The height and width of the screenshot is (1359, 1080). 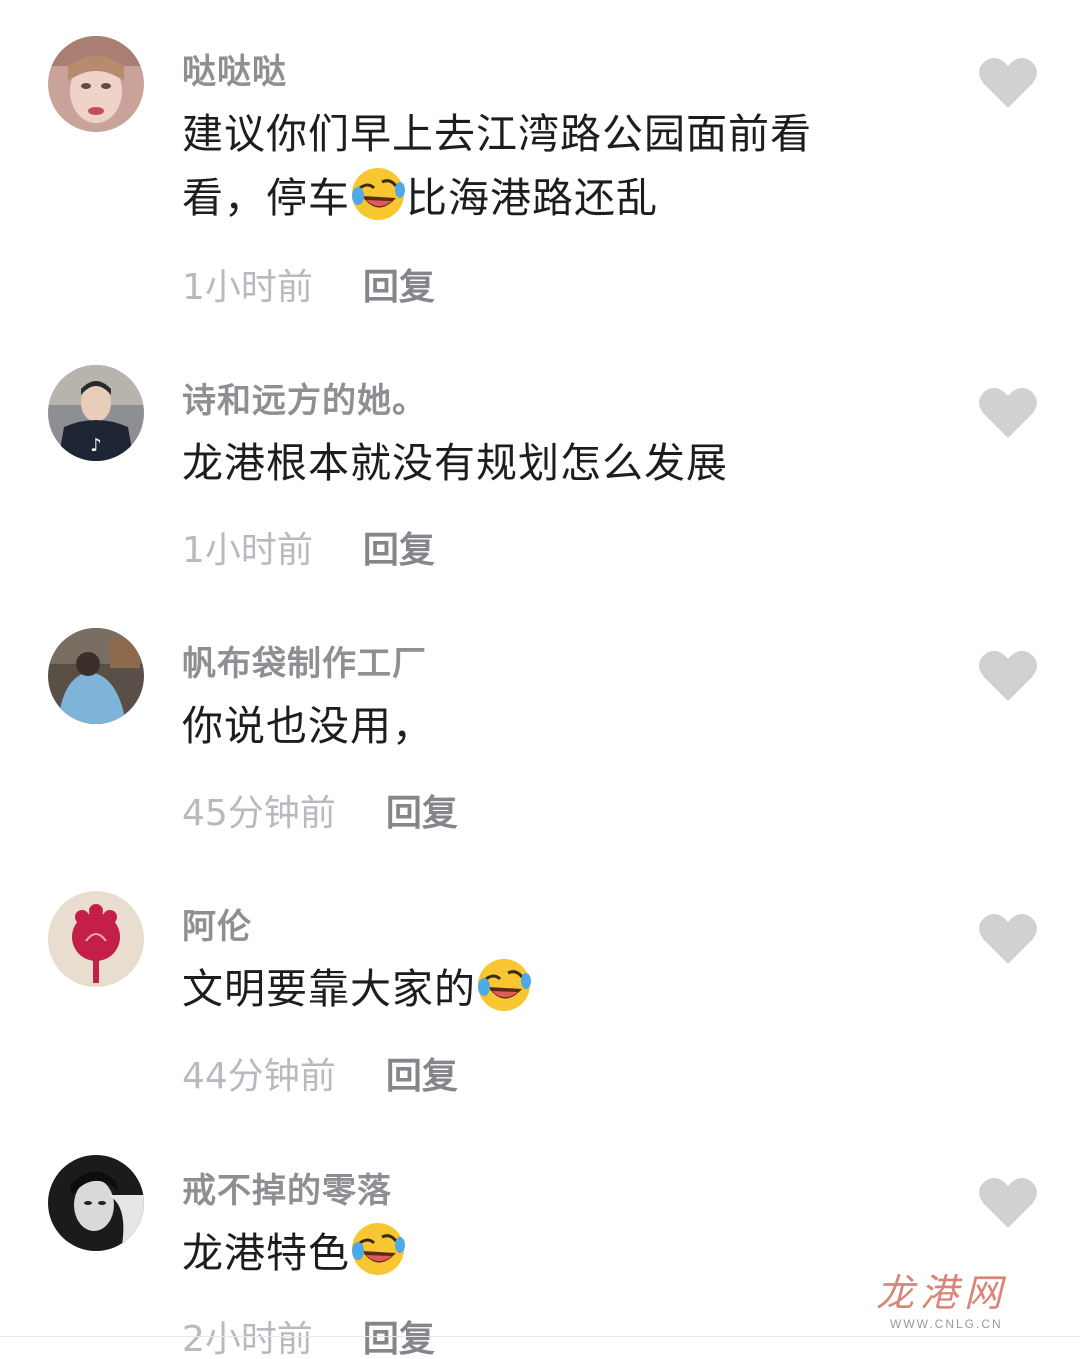 What do you see at coordinates (96, 413) in the screenshot?
I see `avatar: ♪` at bounding box center [96, 413].